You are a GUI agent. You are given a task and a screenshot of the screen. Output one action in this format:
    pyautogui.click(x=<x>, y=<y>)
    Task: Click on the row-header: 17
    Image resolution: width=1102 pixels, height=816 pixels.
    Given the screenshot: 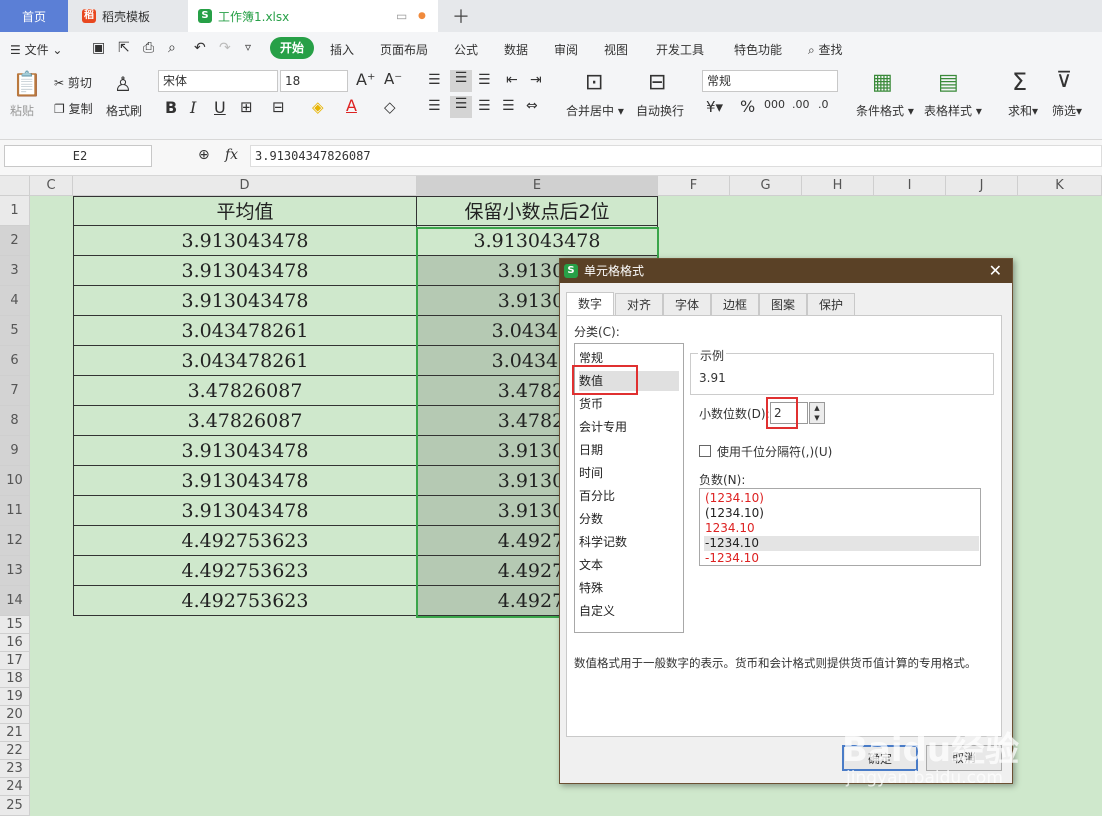 What is the action you would take?
    pyautogui.click(x=15, y=661)
    